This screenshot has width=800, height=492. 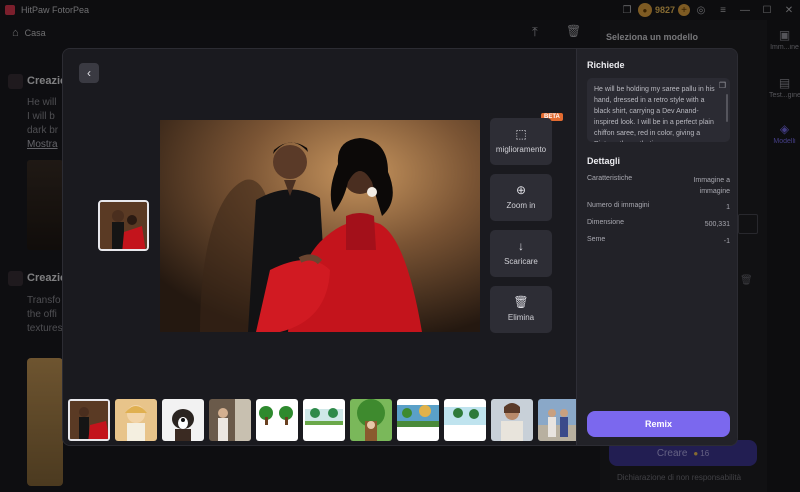 I want to click on thumbnail-couple, so click(x=89, y=420).